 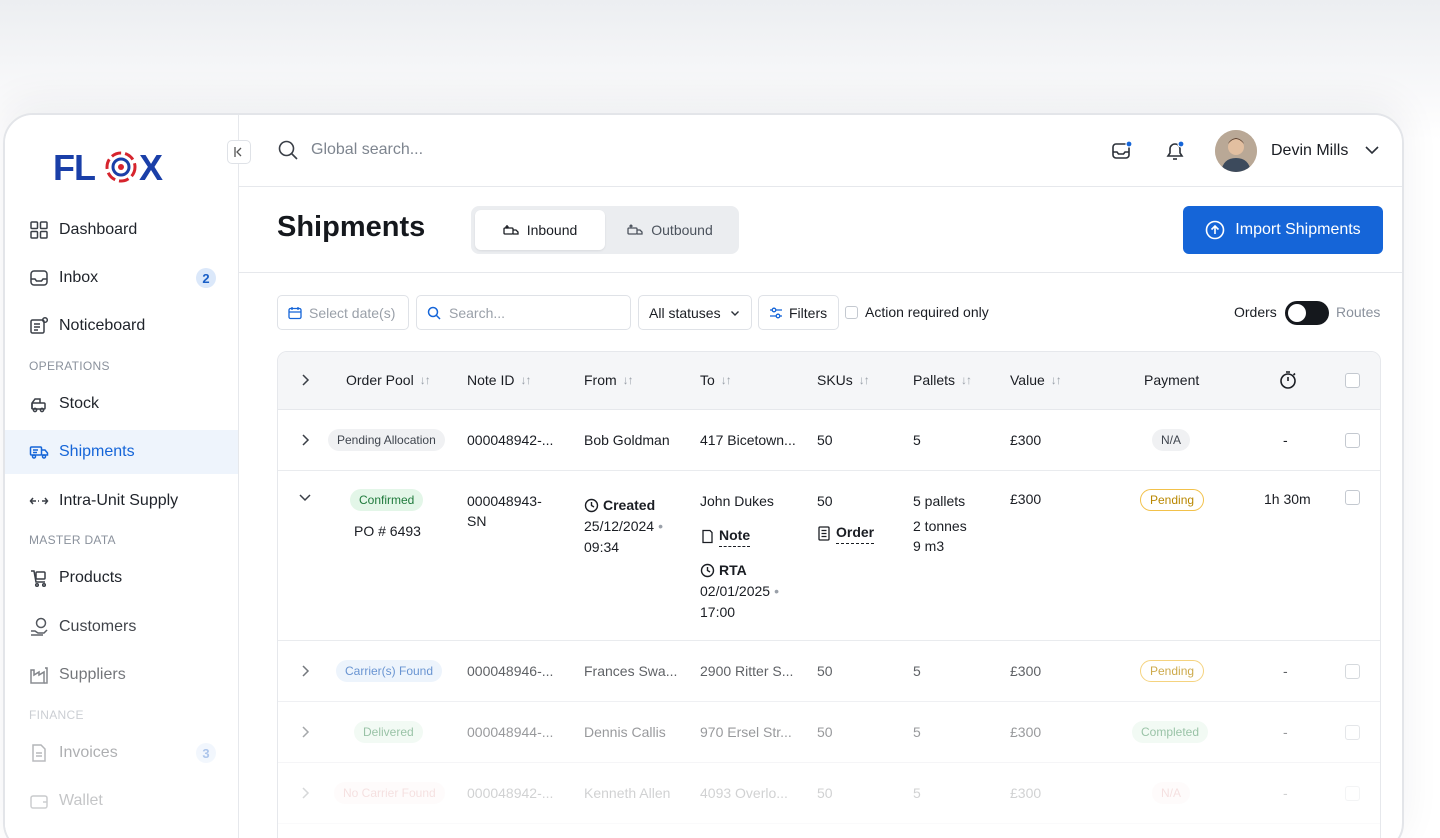 I want to click on collapse-left-icon, so click(x=238, y=152).